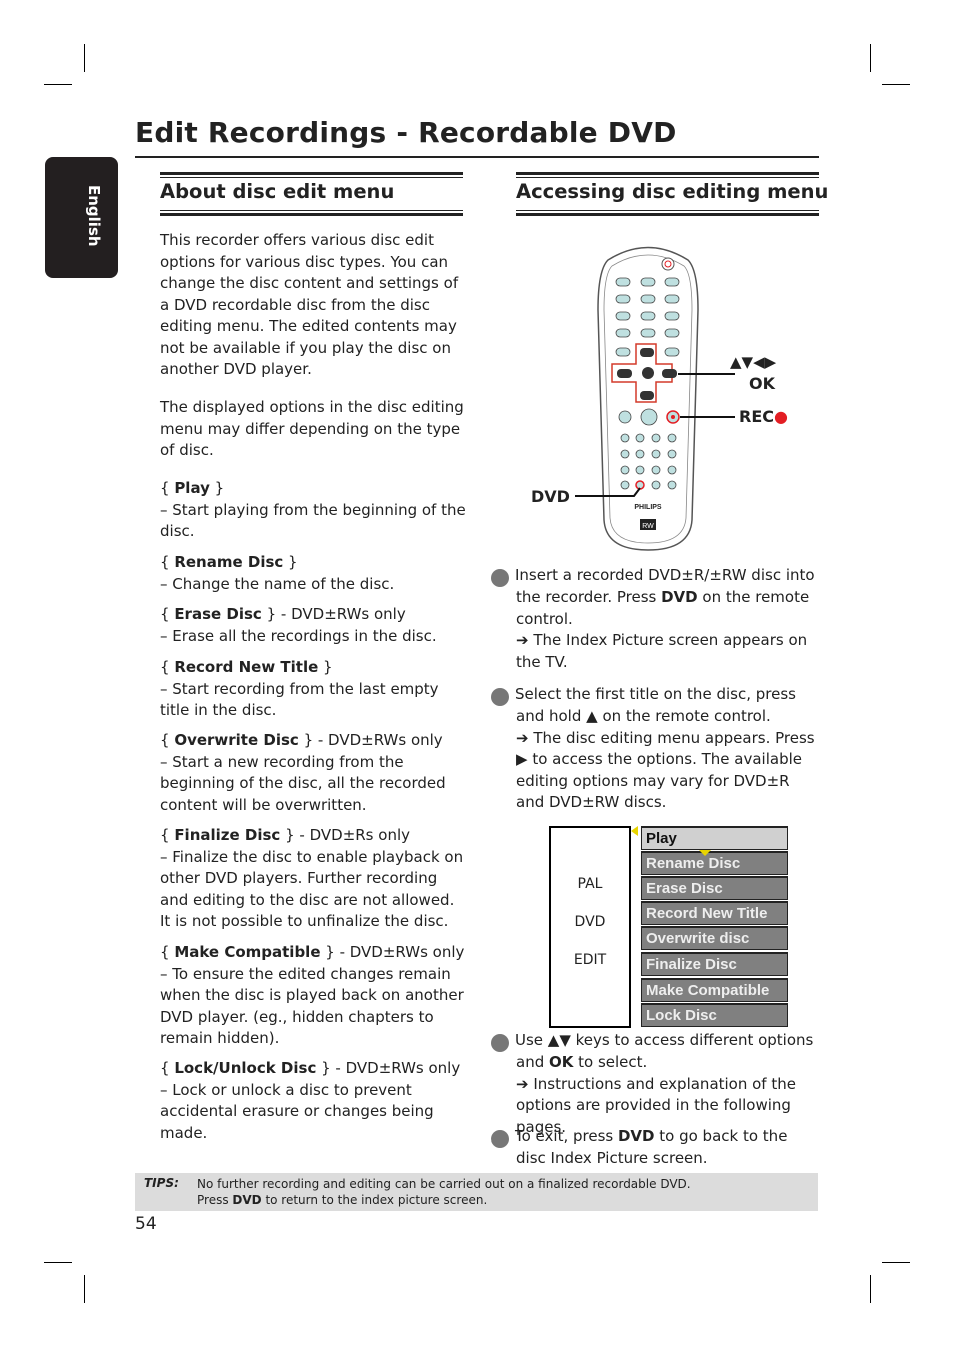  What do you see at coordinates (285, 835) in the screenshot?
I see `option-heading: { Finalize Disc } - DVD±Rs only` at bounding box center [285, 835].